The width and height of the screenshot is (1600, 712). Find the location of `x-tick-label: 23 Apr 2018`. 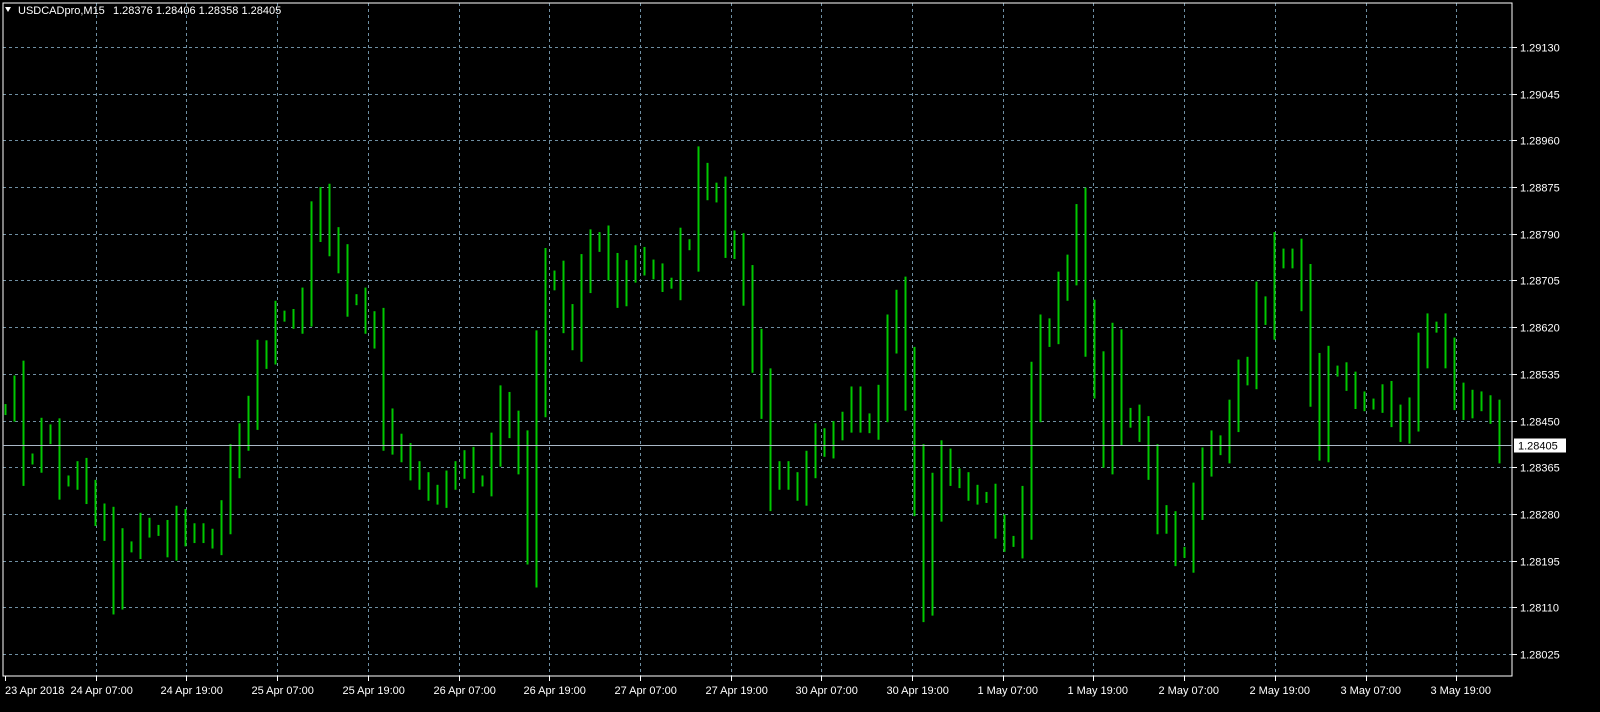

x-tick-label: 23 Apr 2018 is located at coordinates (34, 691).